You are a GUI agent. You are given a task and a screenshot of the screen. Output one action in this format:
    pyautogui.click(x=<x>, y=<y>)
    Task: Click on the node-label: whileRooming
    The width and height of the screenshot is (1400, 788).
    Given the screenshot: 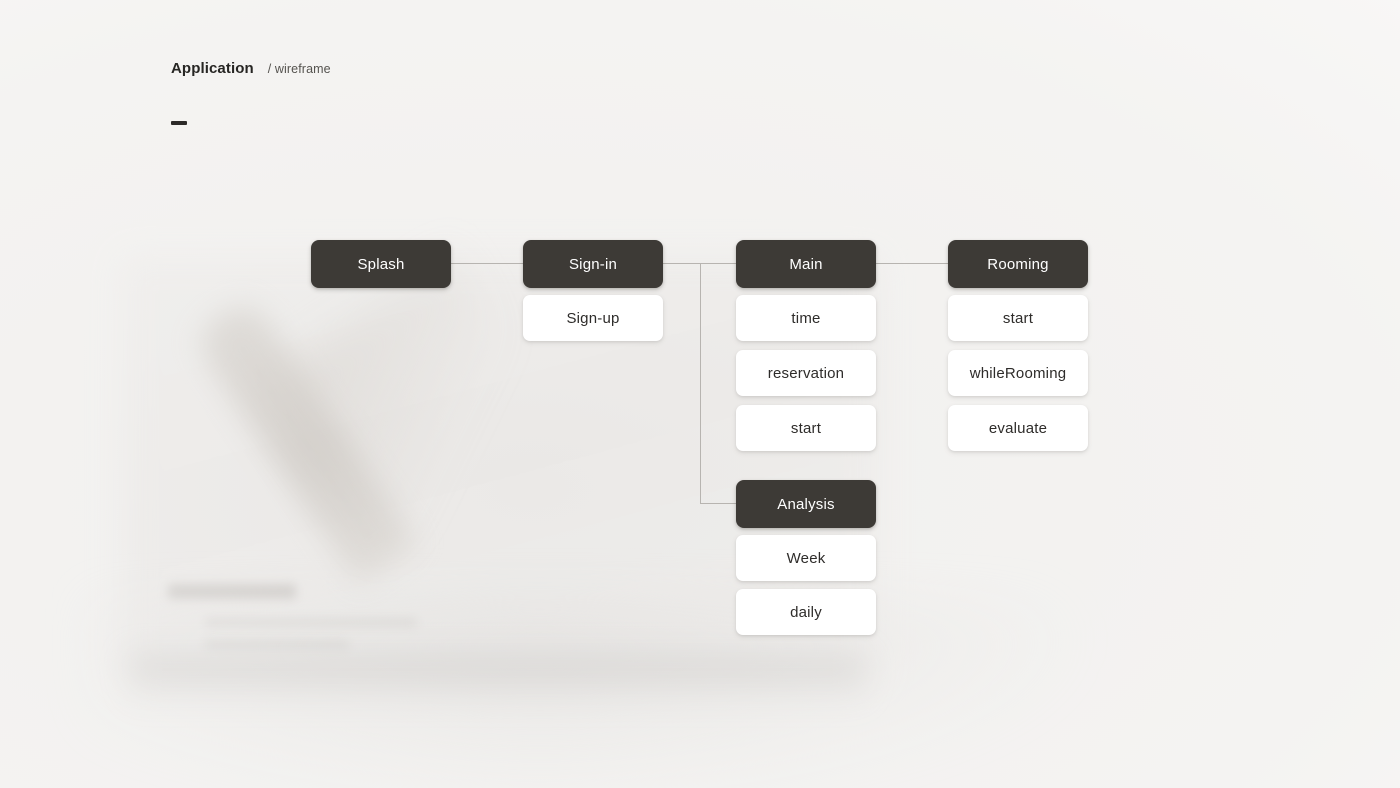 What is the action you would take?
    pyautogui.click(x=1018, y=373)
    